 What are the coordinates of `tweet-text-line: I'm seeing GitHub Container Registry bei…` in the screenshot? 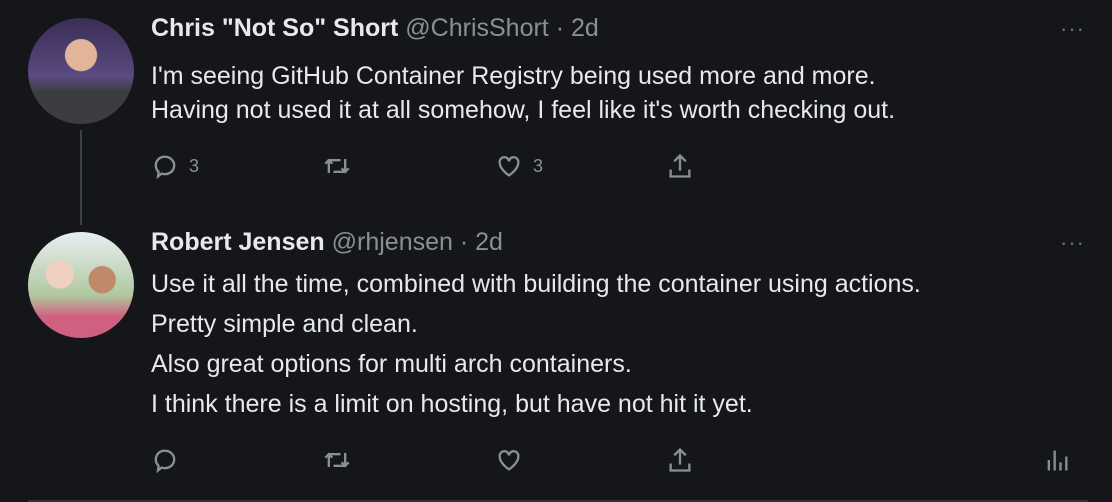 It's located at (513, 76).